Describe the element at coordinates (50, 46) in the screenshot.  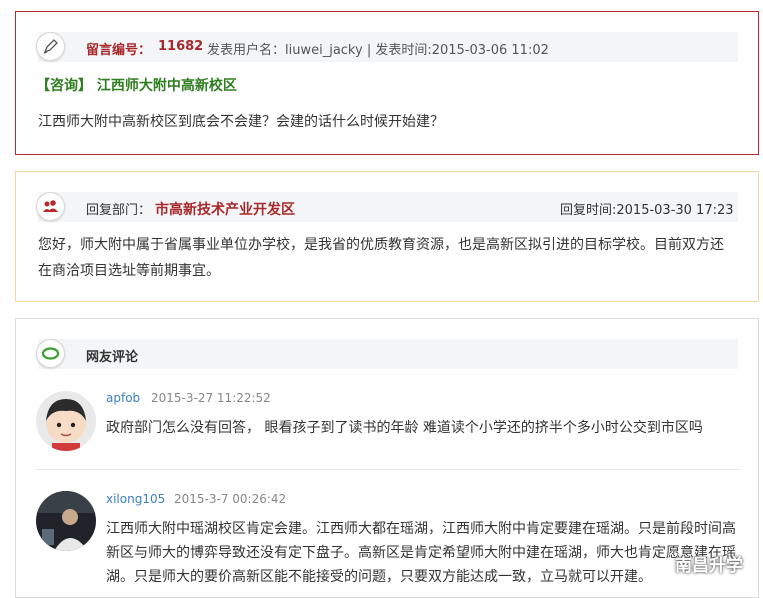
I see `pen-icon` at that location.